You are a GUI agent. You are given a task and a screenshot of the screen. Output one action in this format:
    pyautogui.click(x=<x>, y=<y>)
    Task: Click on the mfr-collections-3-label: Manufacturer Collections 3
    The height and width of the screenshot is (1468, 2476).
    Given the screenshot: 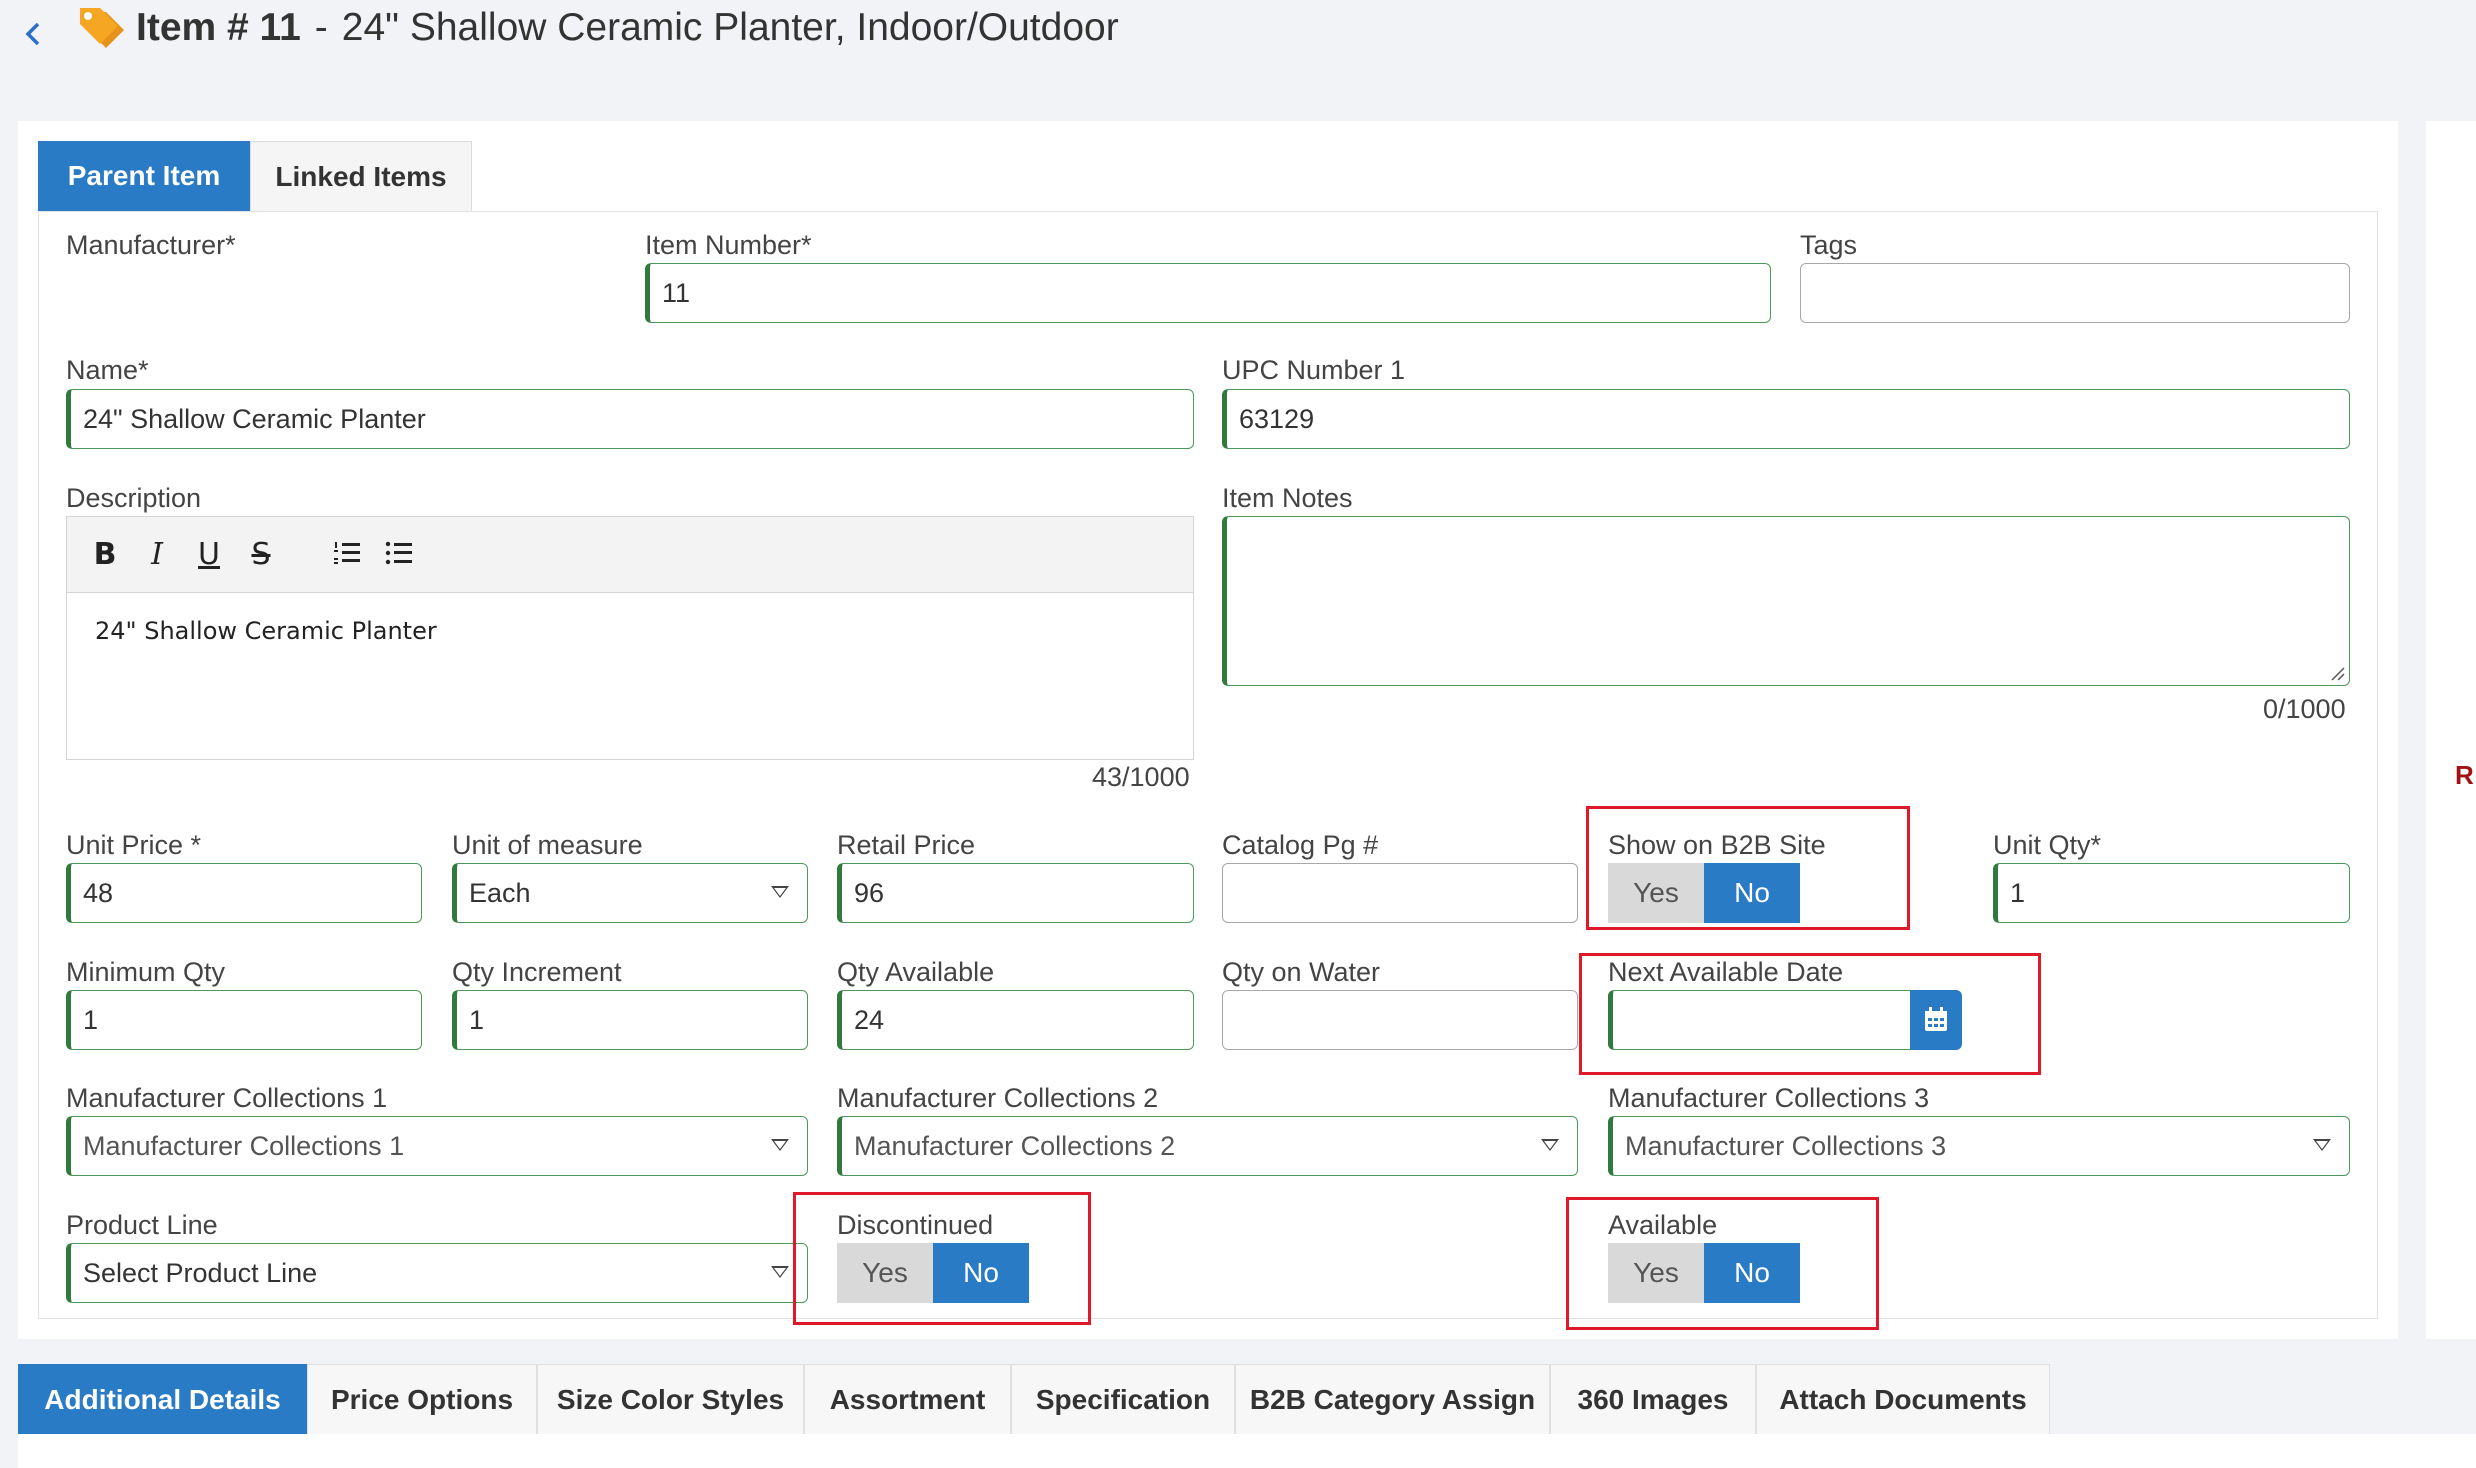 What is the action you would take?
    pyautogui.click(x=1769, y=1098)
    